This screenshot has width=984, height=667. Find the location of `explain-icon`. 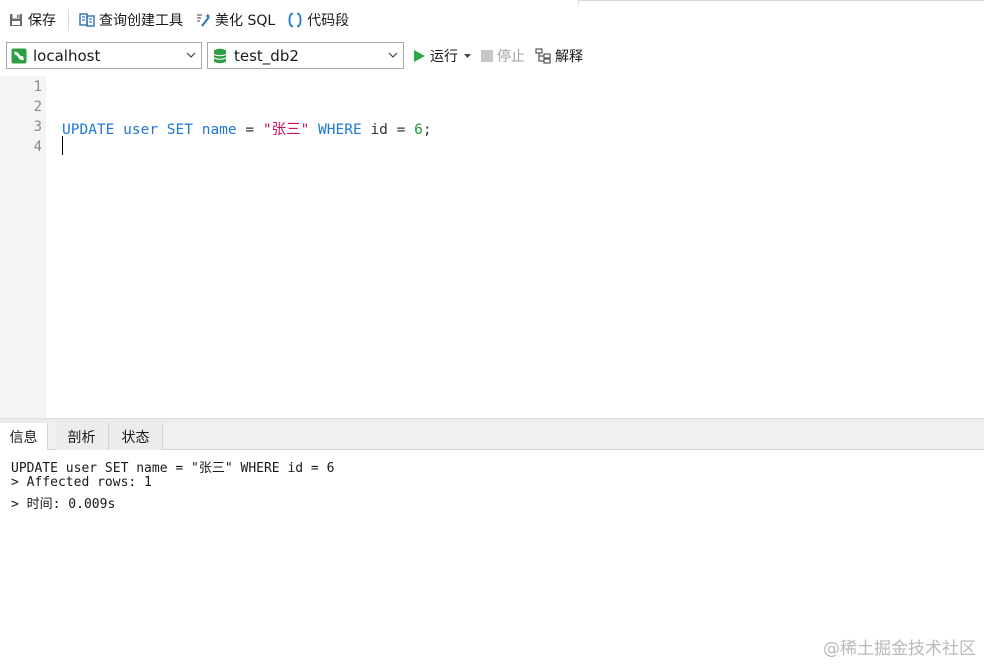

explain-icon is located at coordinates (543, 56).